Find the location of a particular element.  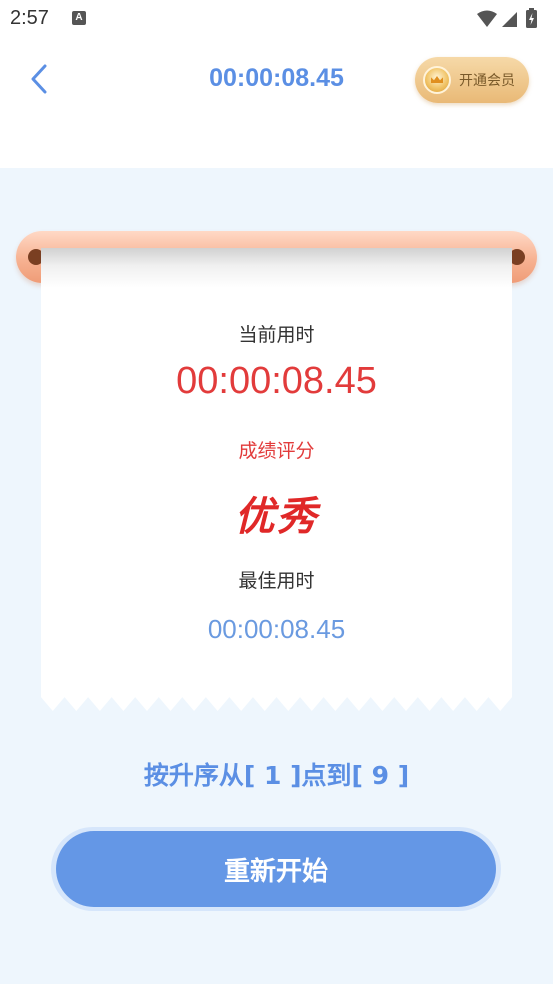

status-time: 2:57 is located at coordinates (29, 18).